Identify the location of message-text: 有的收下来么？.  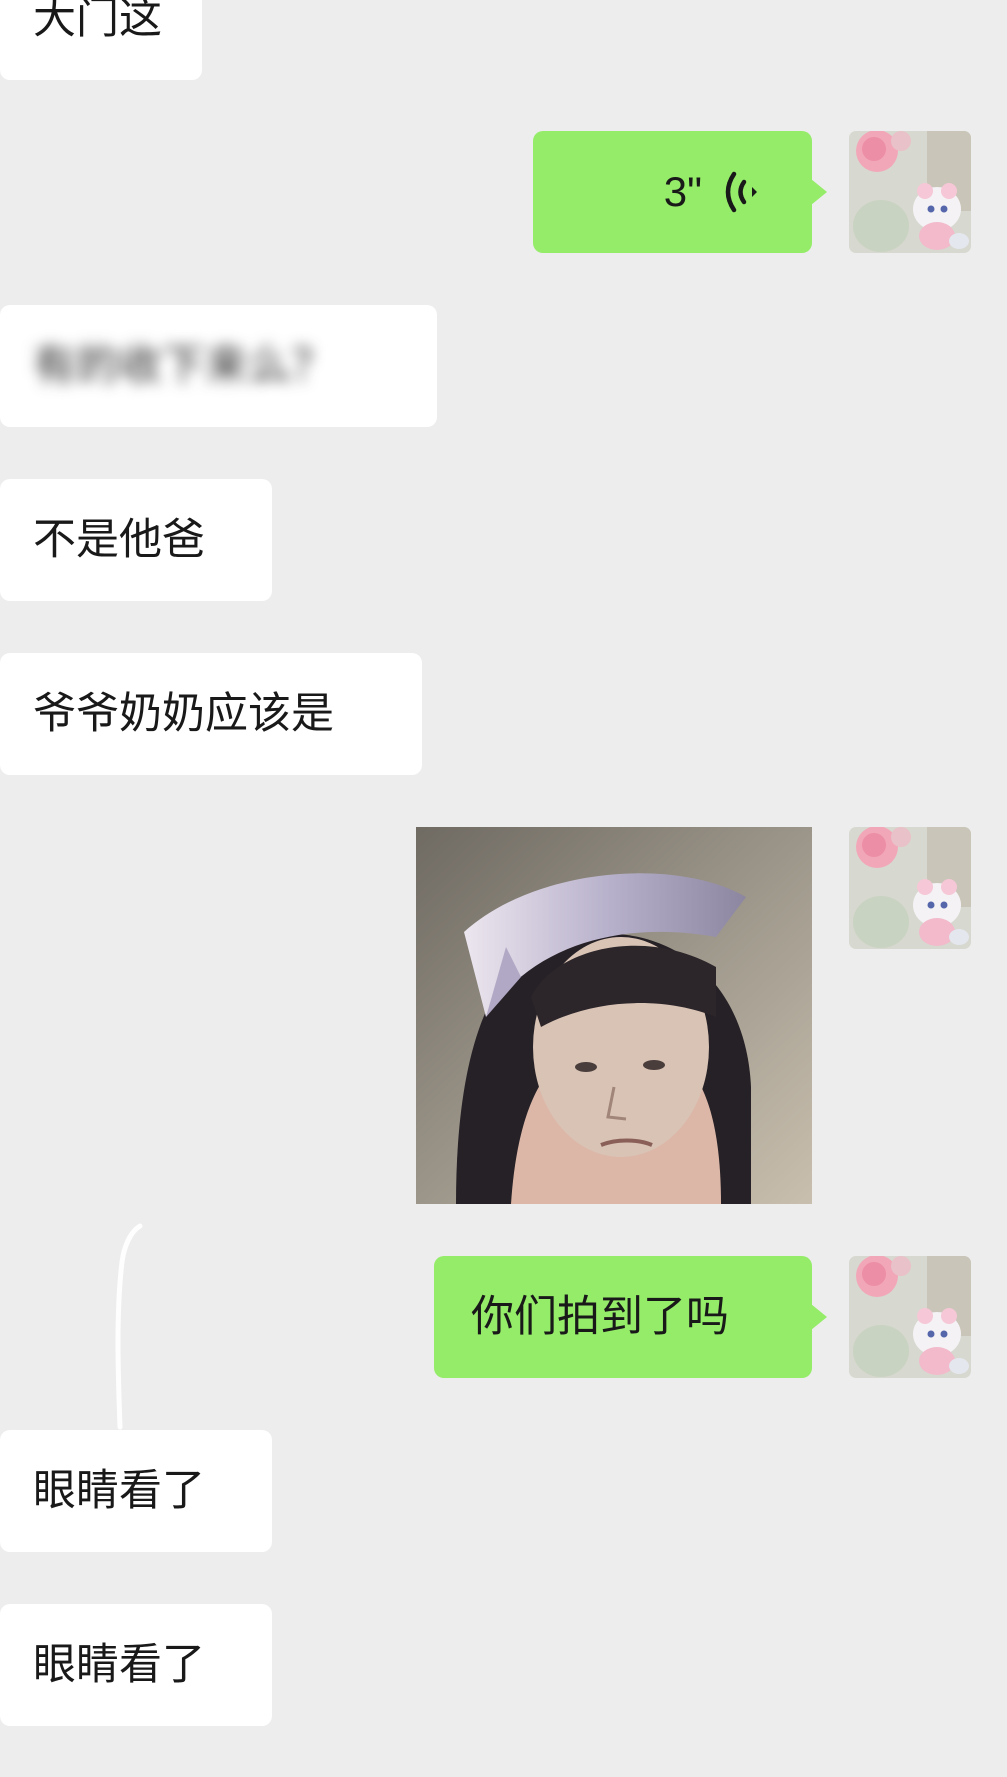
(183, 365).